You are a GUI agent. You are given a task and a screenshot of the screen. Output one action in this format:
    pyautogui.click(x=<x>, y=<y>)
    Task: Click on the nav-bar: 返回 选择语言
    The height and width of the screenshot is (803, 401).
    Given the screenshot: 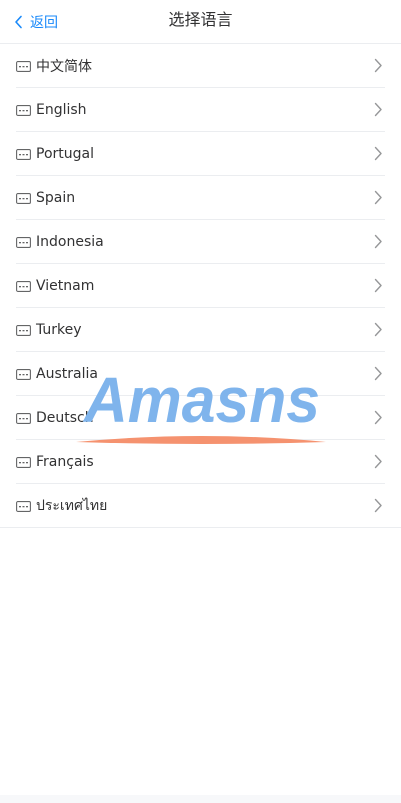 What is the action you would take?
    pyautogui.click(x=200, y=22)
    